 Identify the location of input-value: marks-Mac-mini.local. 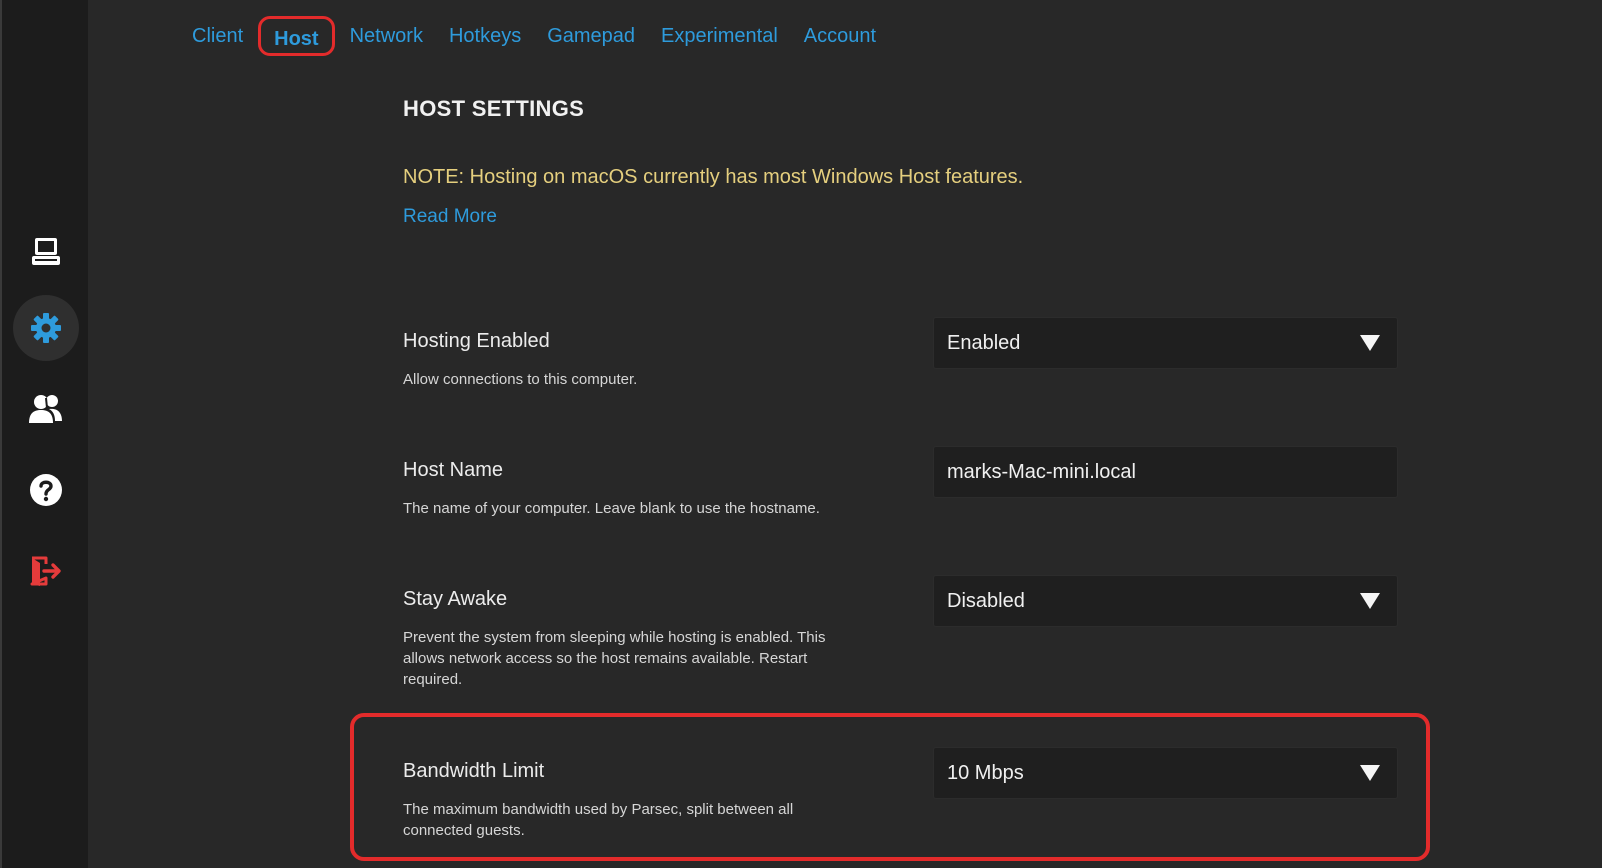
(1041, 471).